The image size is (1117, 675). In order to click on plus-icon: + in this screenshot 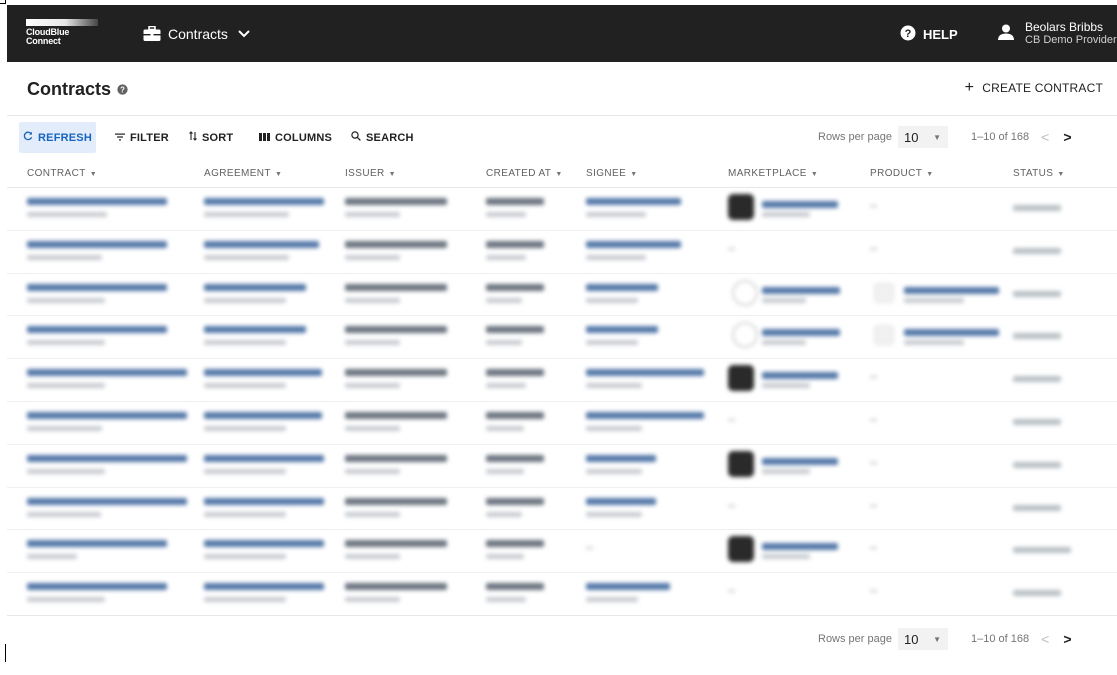, I will do `click(969, 87)`.